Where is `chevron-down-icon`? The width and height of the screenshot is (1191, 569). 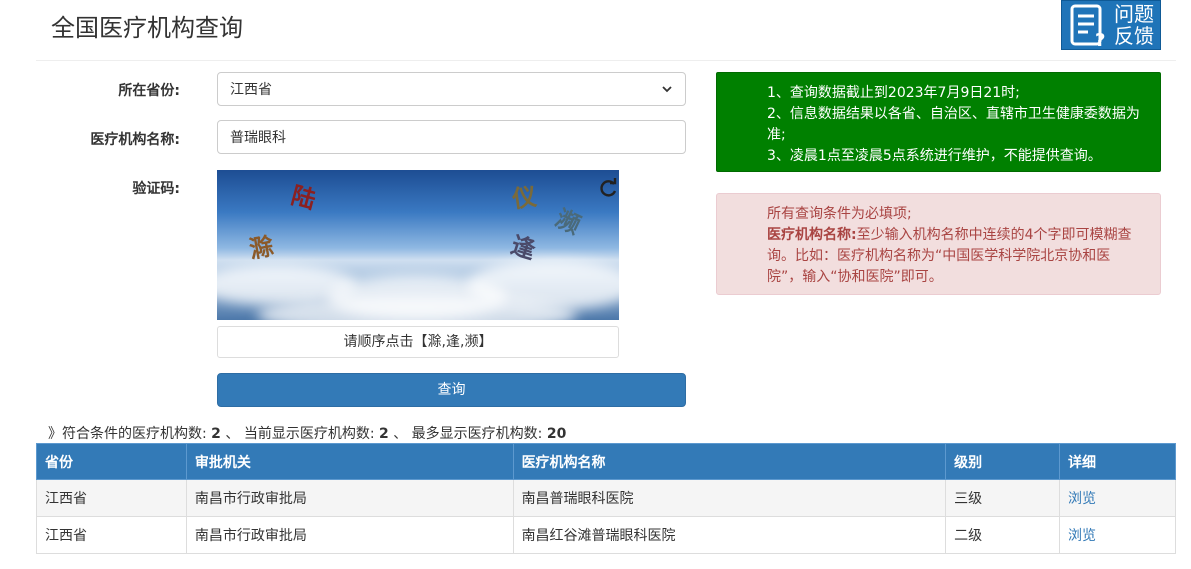 chevron-down-icon is located at coordinates (667, 89).